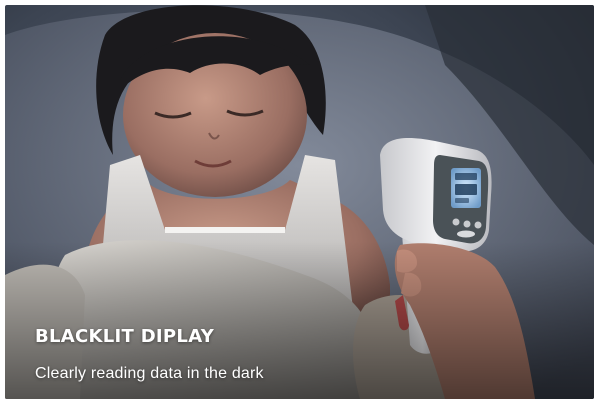 The width and height of the screenshot is (600, 403). I want to click on feature-title: BLACKLIT DIPLAY, so click(125, 336).